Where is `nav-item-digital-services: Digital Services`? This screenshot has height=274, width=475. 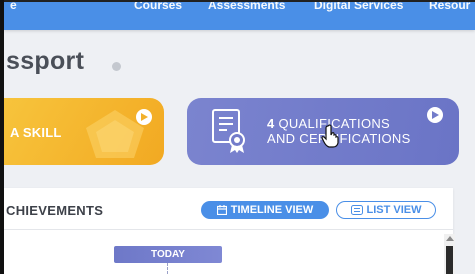 nav-item-digital-services: Digital Services is located at coordinates (358, 7).